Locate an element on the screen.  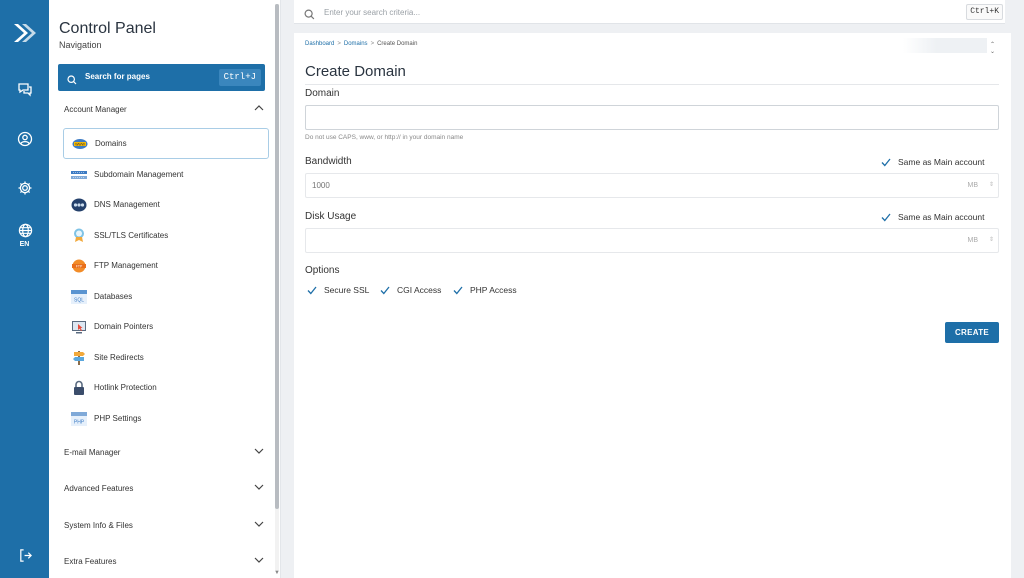
search-pages-label: Search for pages is located at coordinates (117, 76).